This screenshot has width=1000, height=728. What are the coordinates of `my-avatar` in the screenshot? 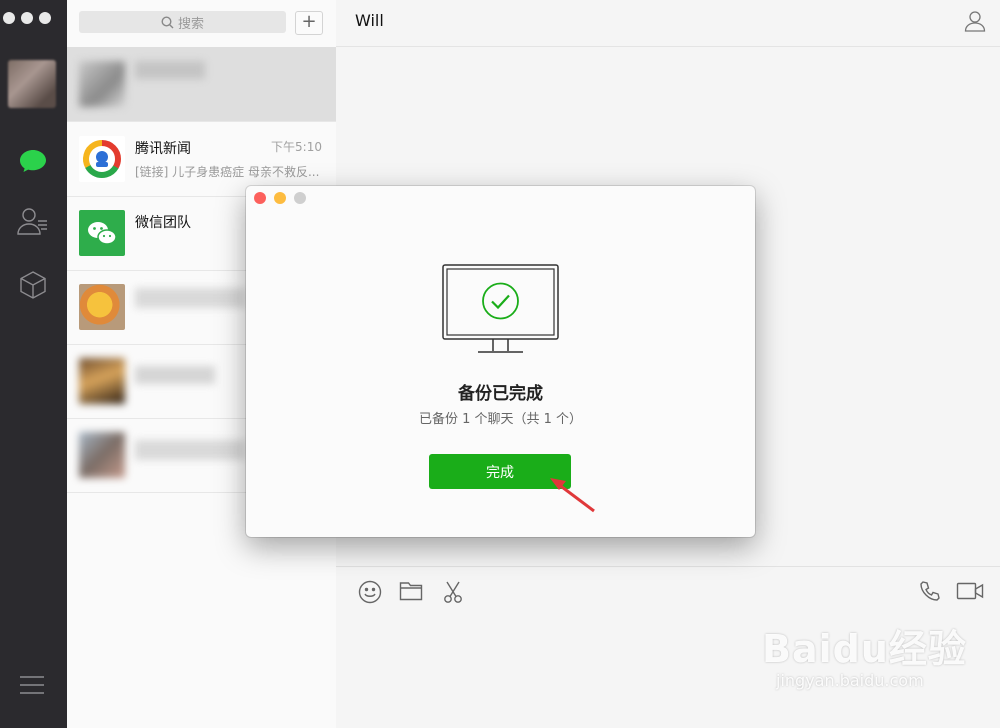 It's located at (32, 84).